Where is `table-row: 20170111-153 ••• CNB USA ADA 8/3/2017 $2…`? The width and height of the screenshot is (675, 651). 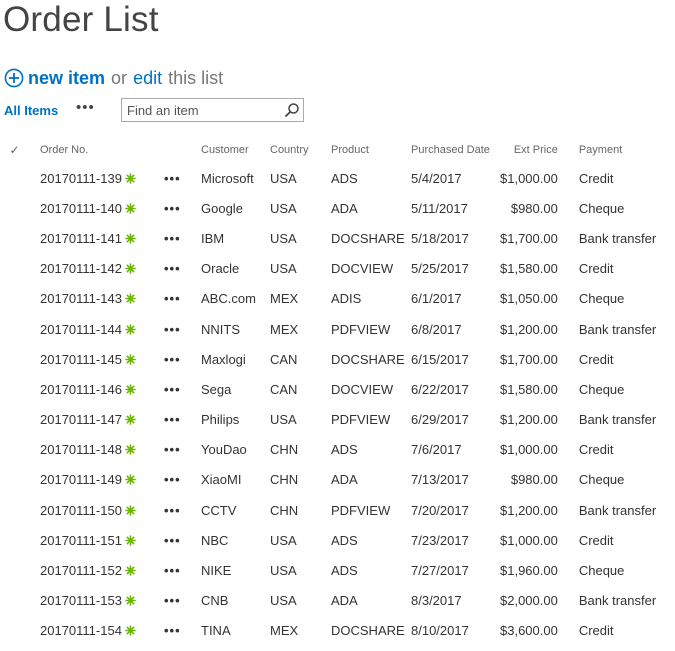 table-row: 20170111-153 ••• CNB USA ADA 8/3/2017 $2… is located at coordinates (334, 601).